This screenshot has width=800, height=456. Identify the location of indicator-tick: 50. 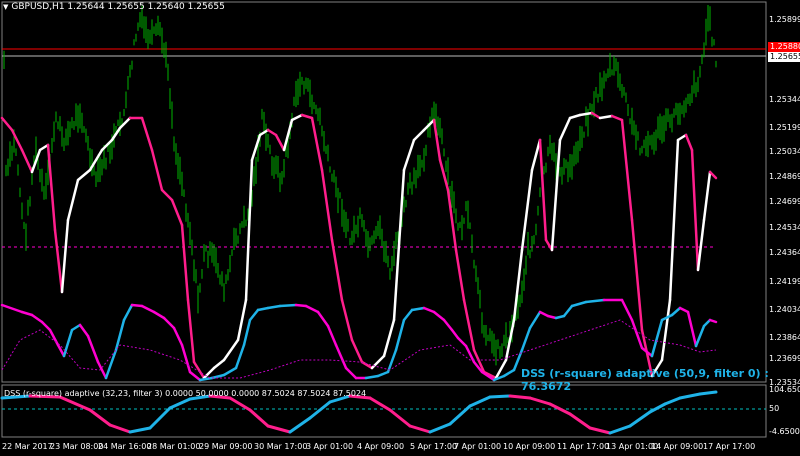
(774, 408).